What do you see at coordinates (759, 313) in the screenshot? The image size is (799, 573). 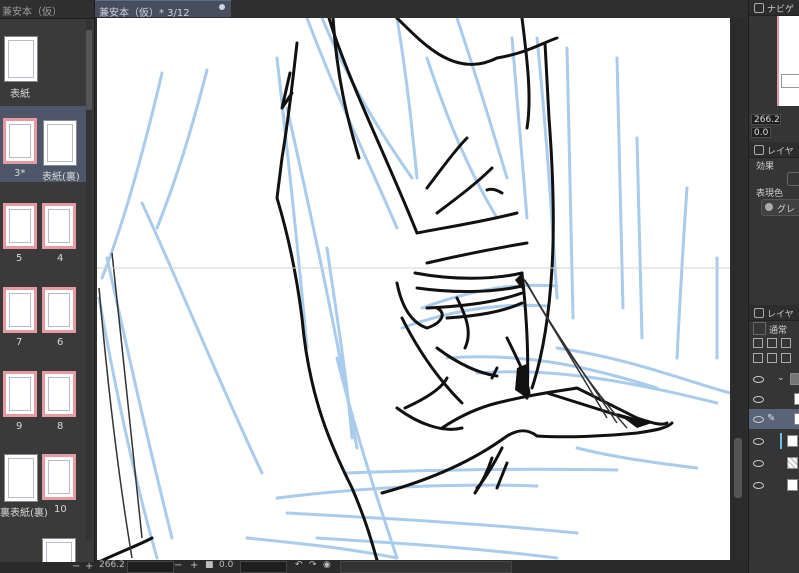 I see `layer-icon` at bounding box center [759, 313].